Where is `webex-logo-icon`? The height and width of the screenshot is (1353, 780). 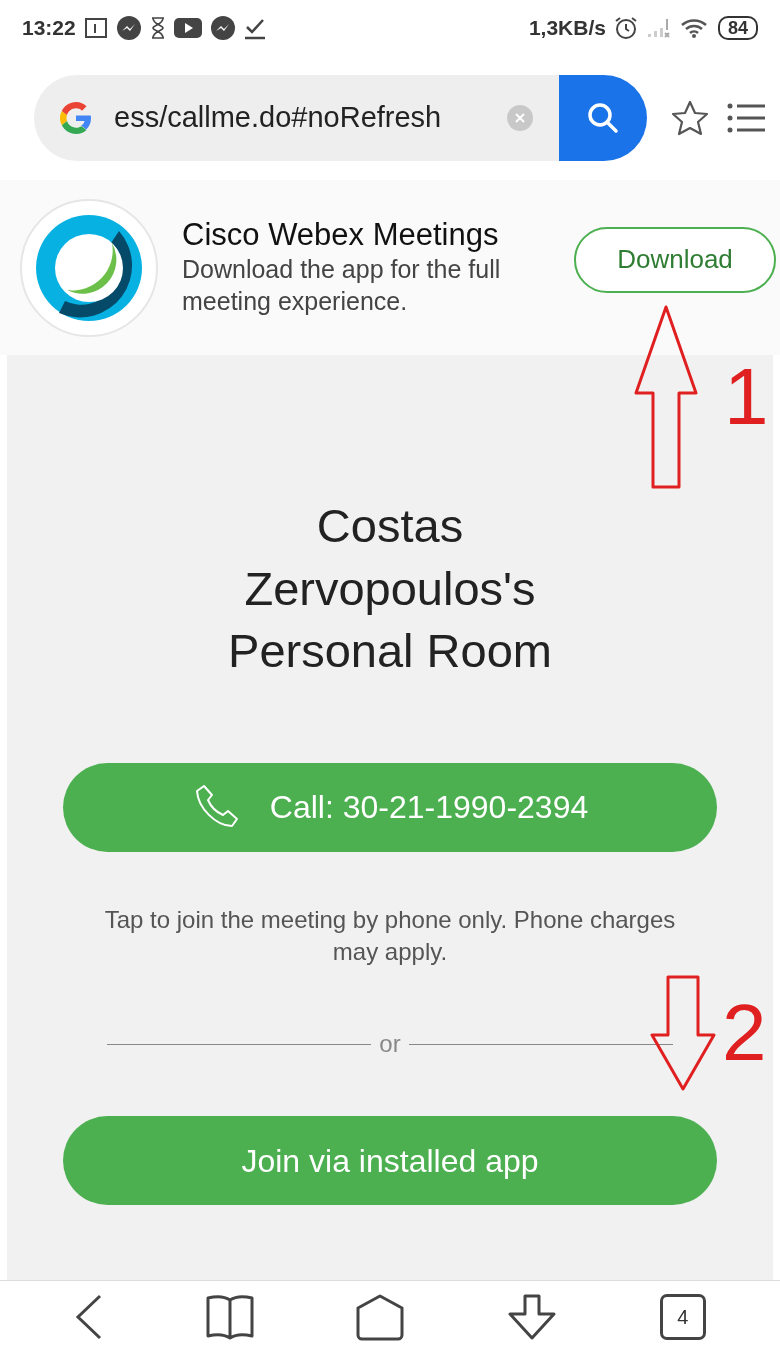
webex-logo-icon is located at coordinates (89, 267).